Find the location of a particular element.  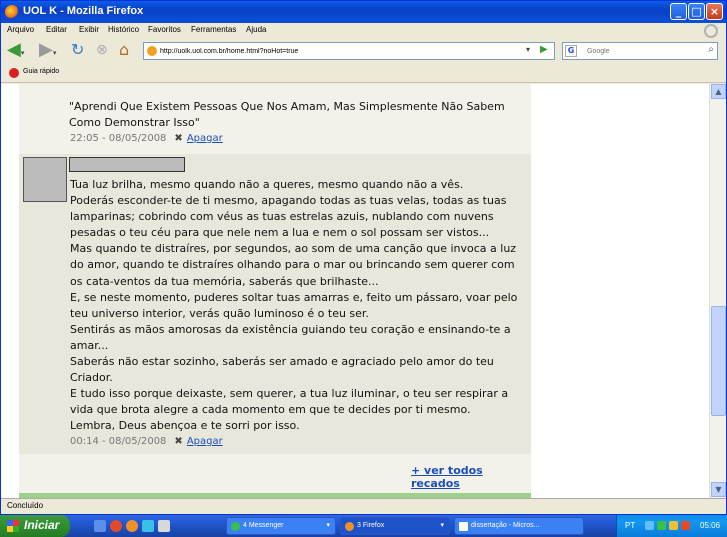

back-button: ◀▾ is located at coordinates (19, 51).